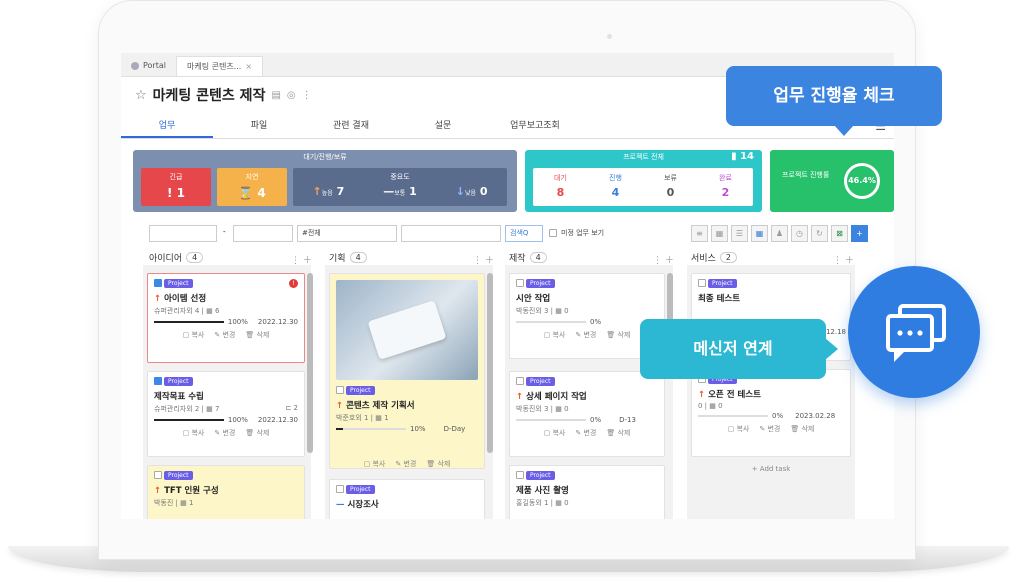 This screenshot has width=1017, height=581. Describe the element at coordinates (587, 492) in the screenshot. I see `card-make3: Project 제품 사진 촬영 홍길동외 1 | ▦ 0` at that location.